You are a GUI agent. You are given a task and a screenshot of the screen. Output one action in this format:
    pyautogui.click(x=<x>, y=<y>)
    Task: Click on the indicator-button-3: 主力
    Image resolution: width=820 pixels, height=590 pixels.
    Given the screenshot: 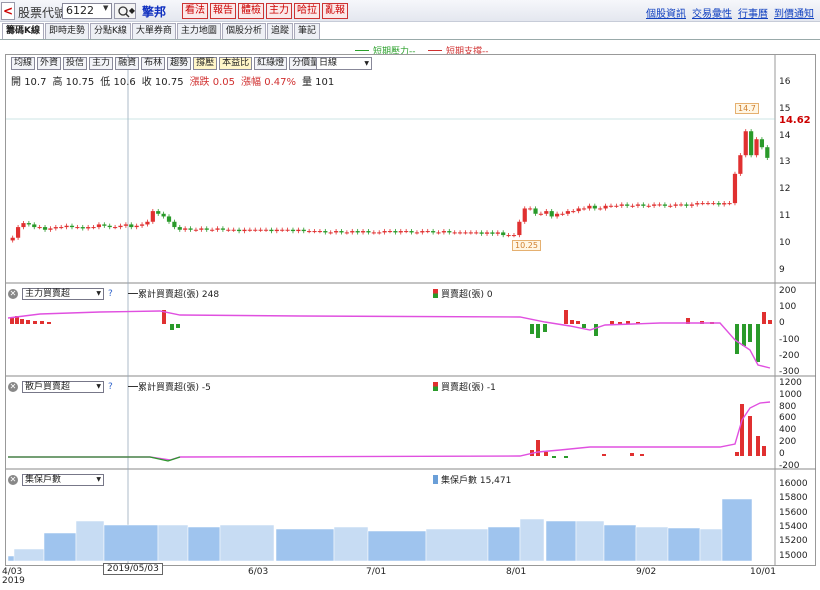 What is the action you would take?
    pyautogui.click(x=101, y=63)
    